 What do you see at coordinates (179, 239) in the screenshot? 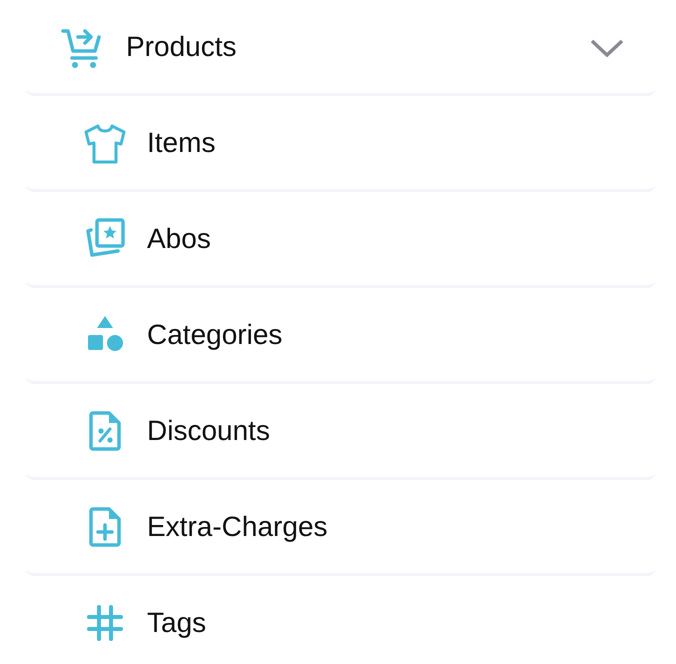
I see `menu-item-label: Abos` at bounding box center [179, 239].